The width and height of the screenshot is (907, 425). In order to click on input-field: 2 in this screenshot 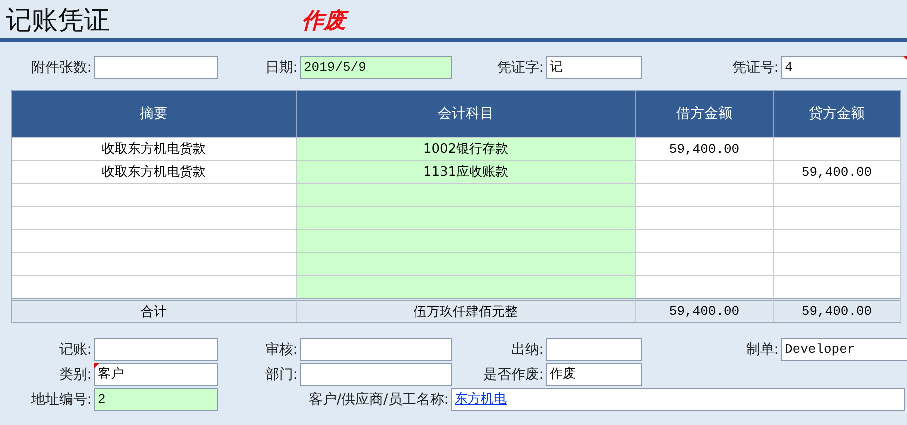, I will do `click(156, 399)`.